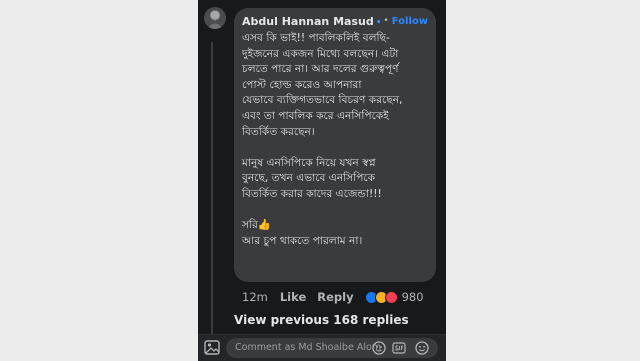 The image size is (640, 361). I want to click on comment-header: Abdul Hannan Masud • Follow, so click(335, 21).